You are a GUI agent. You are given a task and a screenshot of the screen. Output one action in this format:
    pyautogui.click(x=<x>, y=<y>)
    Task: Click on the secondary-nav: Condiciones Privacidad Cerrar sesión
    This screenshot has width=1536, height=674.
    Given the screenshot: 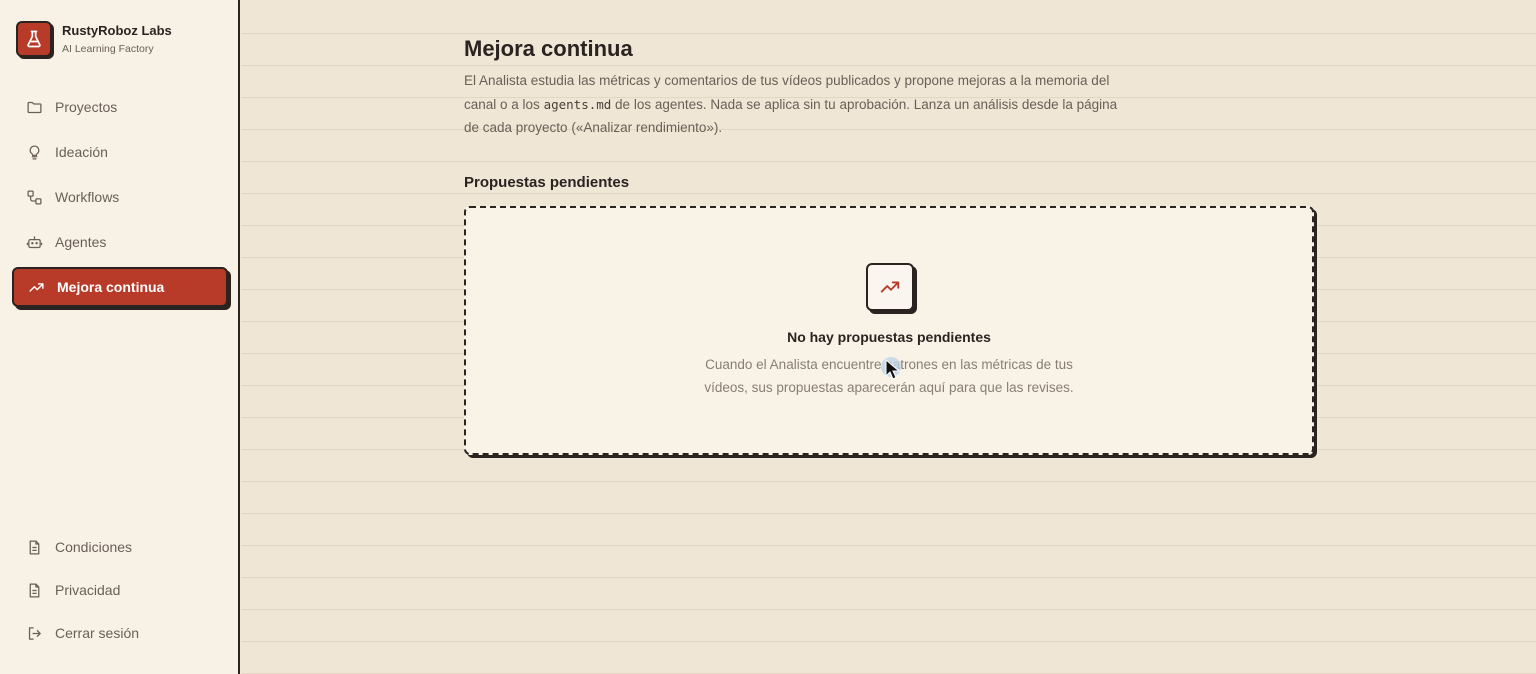 What is the action you would take?
    pyautogui.click(x=120, y=592)
    